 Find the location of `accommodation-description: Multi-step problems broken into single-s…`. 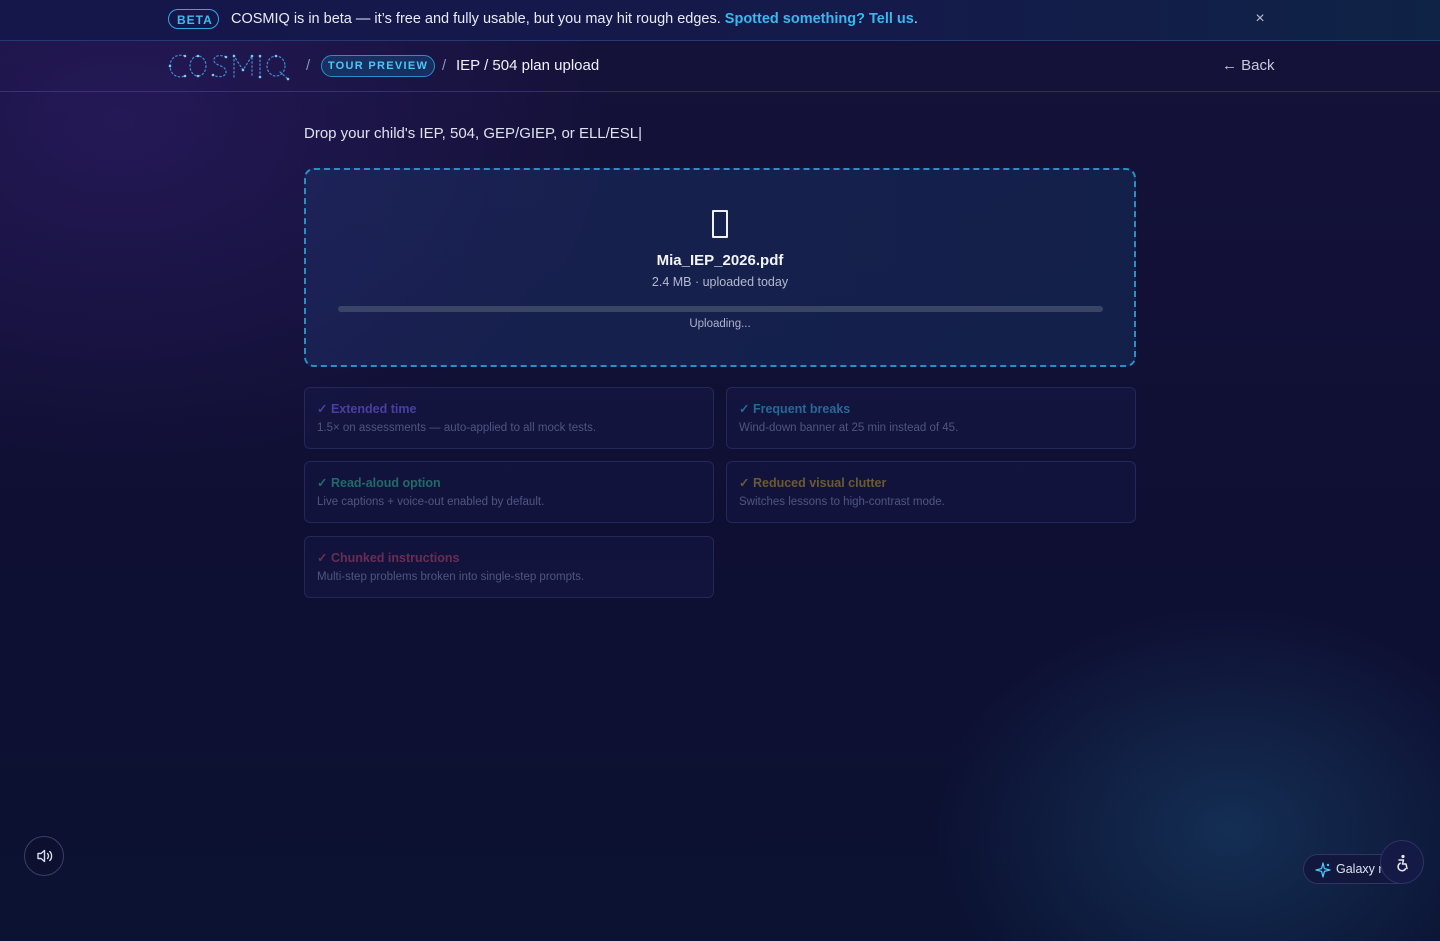

accommodation-description: Multi-step problems broken into single-s… is located at coordinates (451, 577).